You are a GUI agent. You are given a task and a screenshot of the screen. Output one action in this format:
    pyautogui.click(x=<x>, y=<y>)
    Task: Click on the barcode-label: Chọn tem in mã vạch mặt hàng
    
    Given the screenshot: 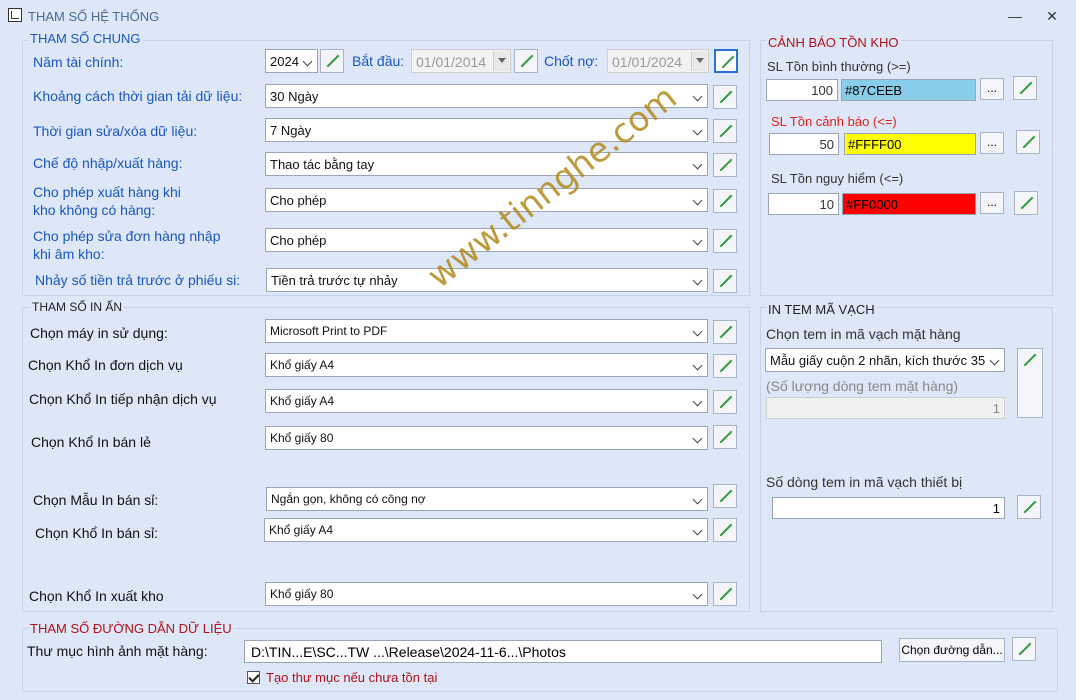 What is the action you would take?
    pyautogui.click(x=863, y=334)
    